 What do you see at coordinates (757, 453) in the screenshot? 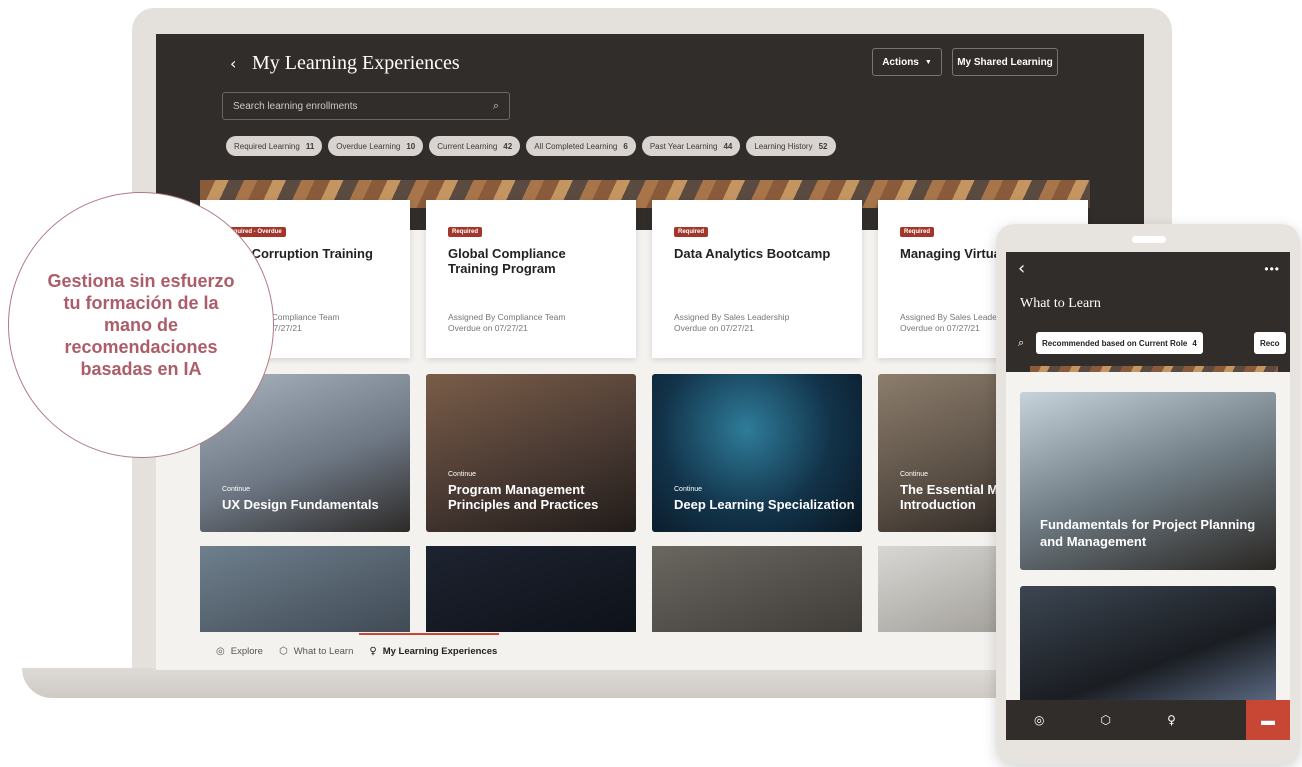
I see `course-tile: Continue Deep Learning Specialization` at bounding box center [757, 453].